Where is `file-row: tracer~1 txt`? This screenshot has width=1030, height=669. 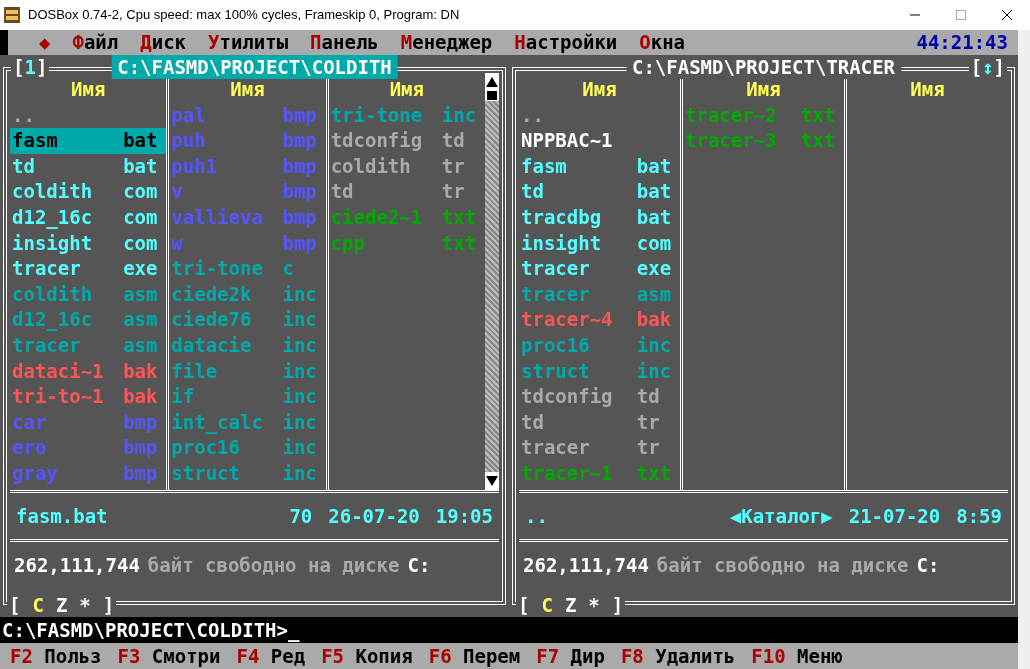 file-row: tracer~1 txt is located at coordinates (599, 473).